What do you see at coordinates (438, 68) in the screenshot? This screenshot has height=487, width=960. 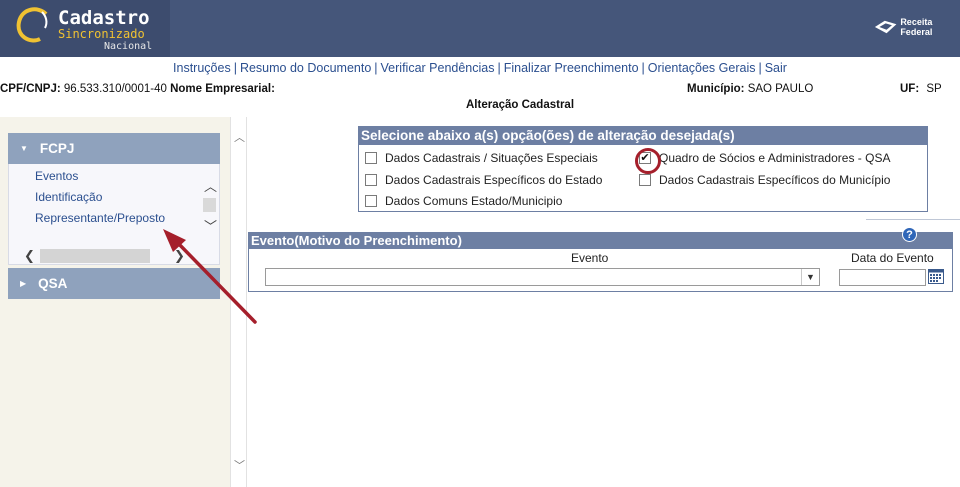 I see `nav-verificar-pendencias: Verificar Pendências` at bounding box center [438, 68].